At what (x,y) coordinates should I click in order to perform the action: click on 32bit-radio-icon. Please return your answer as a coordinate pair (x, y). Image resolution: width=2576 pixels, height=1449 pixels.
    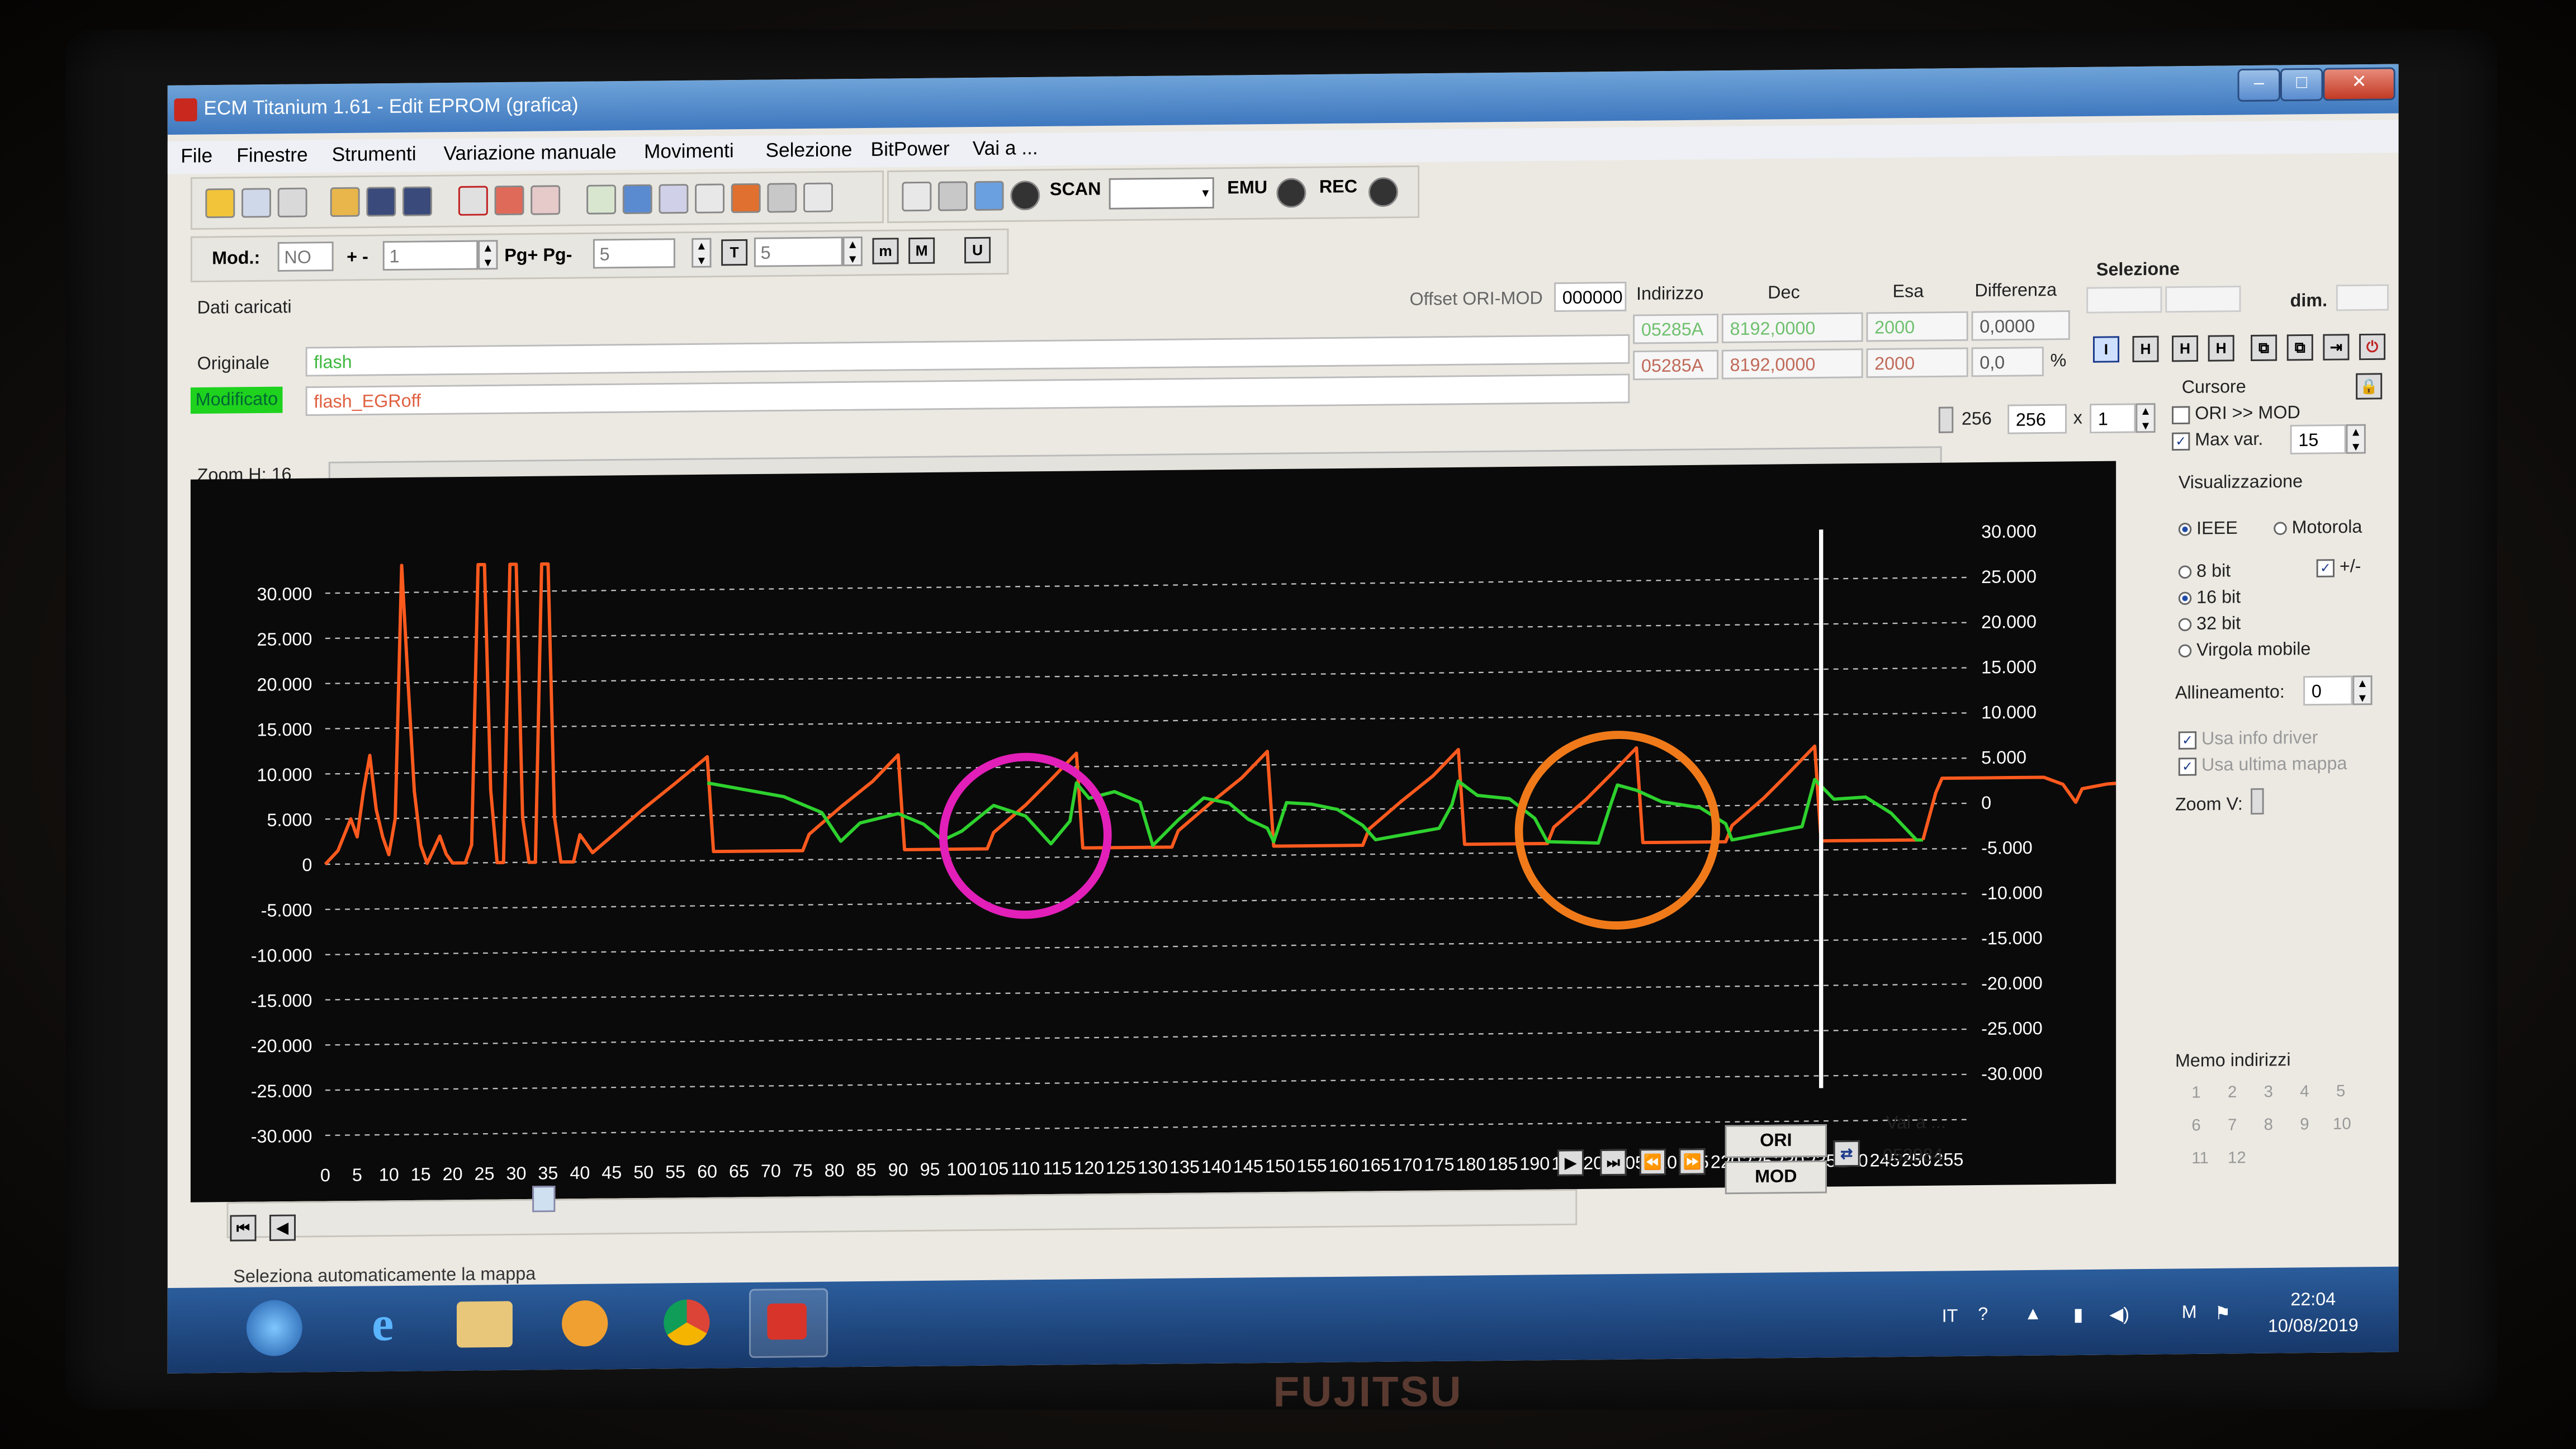
    Looking at the image, I should click on (2185, 625).